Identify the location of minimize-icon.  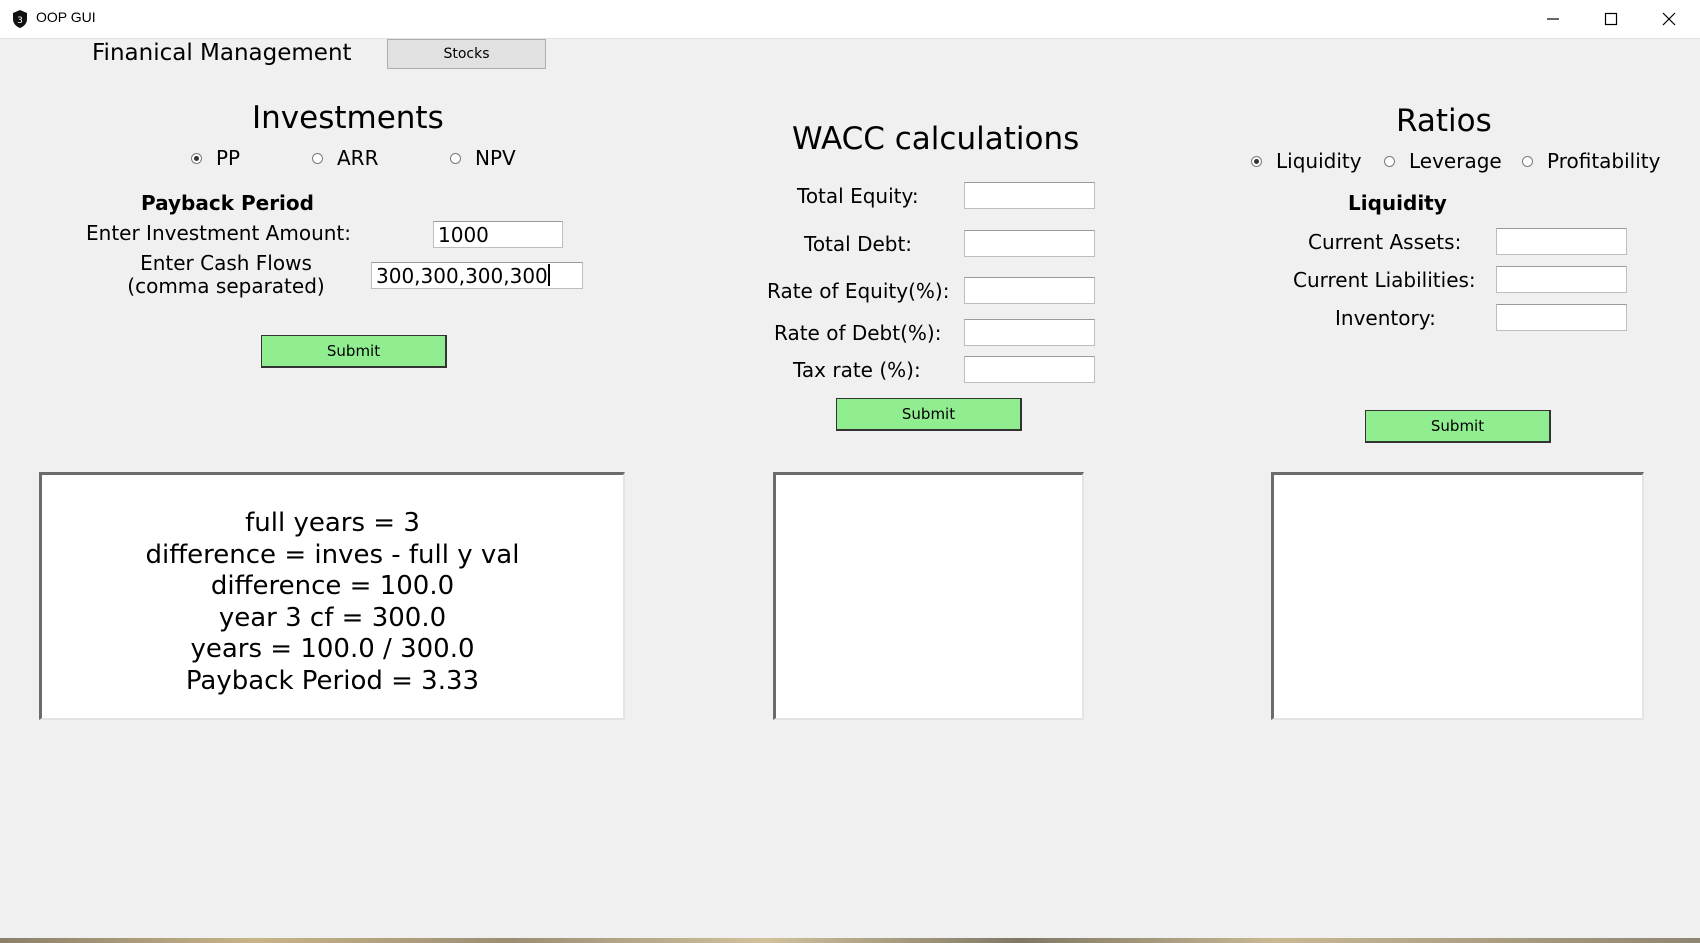
(1553, 19).